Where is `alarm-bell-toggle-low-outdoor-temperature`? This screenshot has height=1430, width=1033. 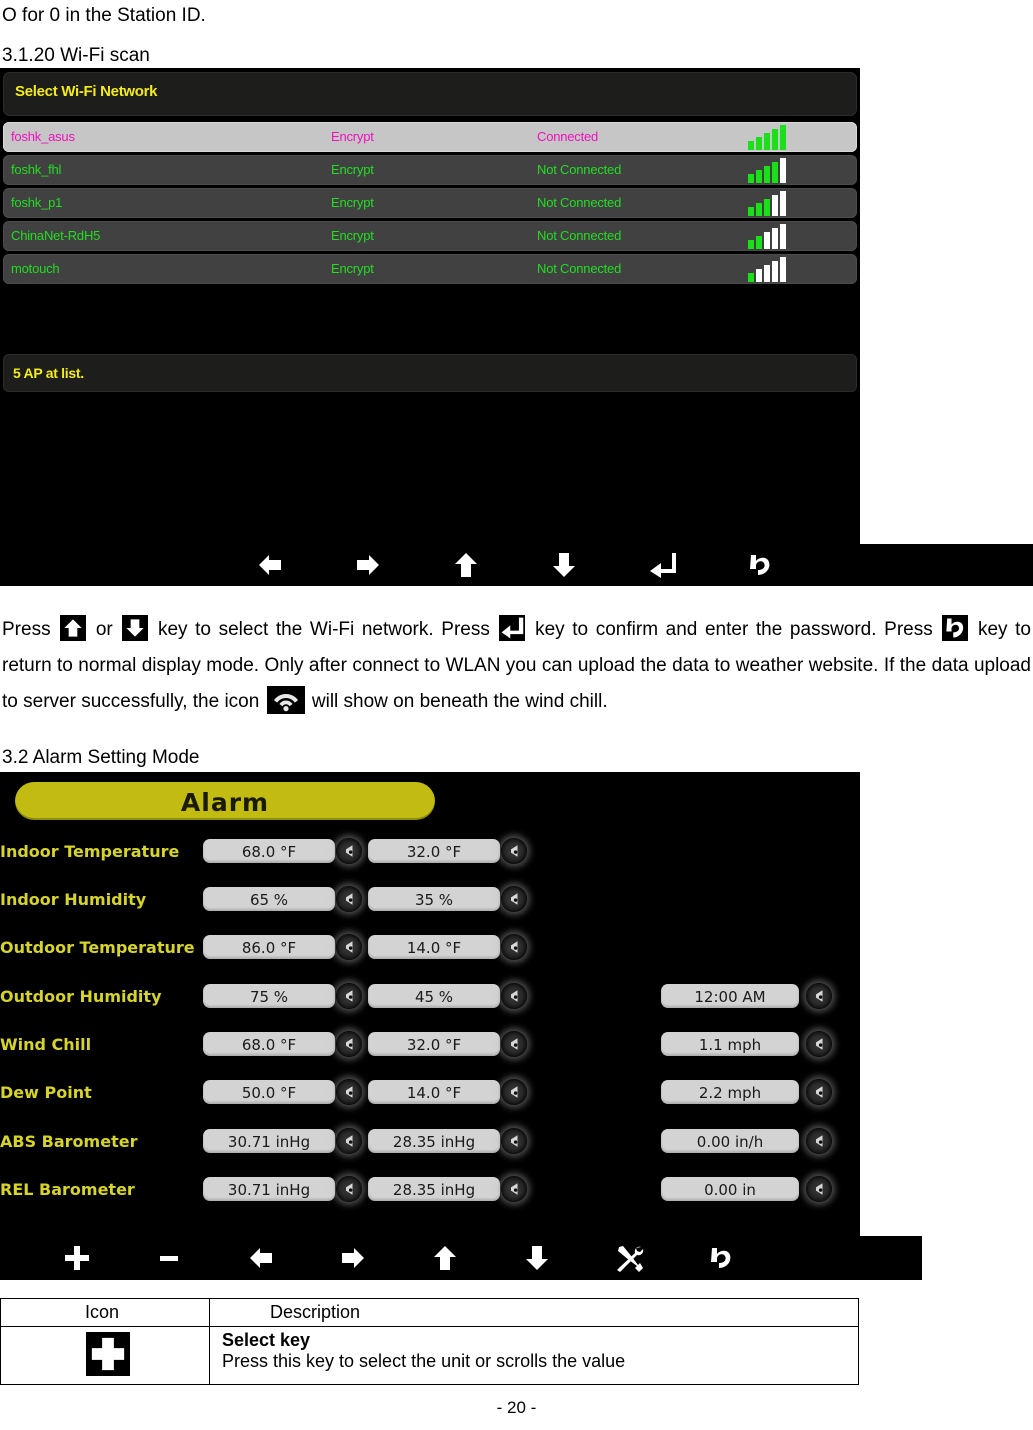 alarm-bell-toggle-low-outdoor-temperature is located at coordinates (514, 947).